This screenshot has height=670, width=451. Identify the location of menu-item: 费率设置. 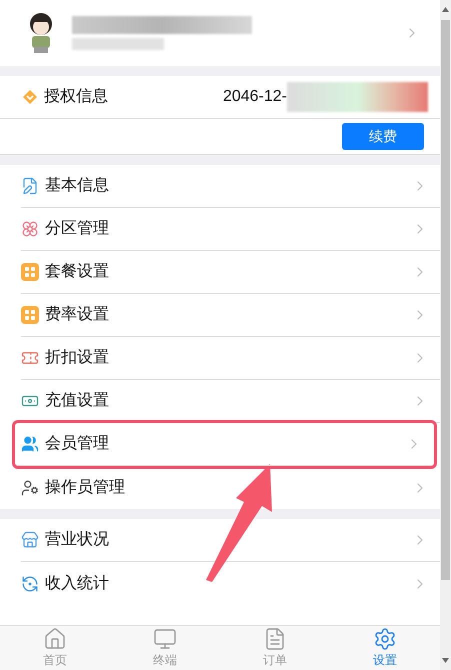
(230, 315).